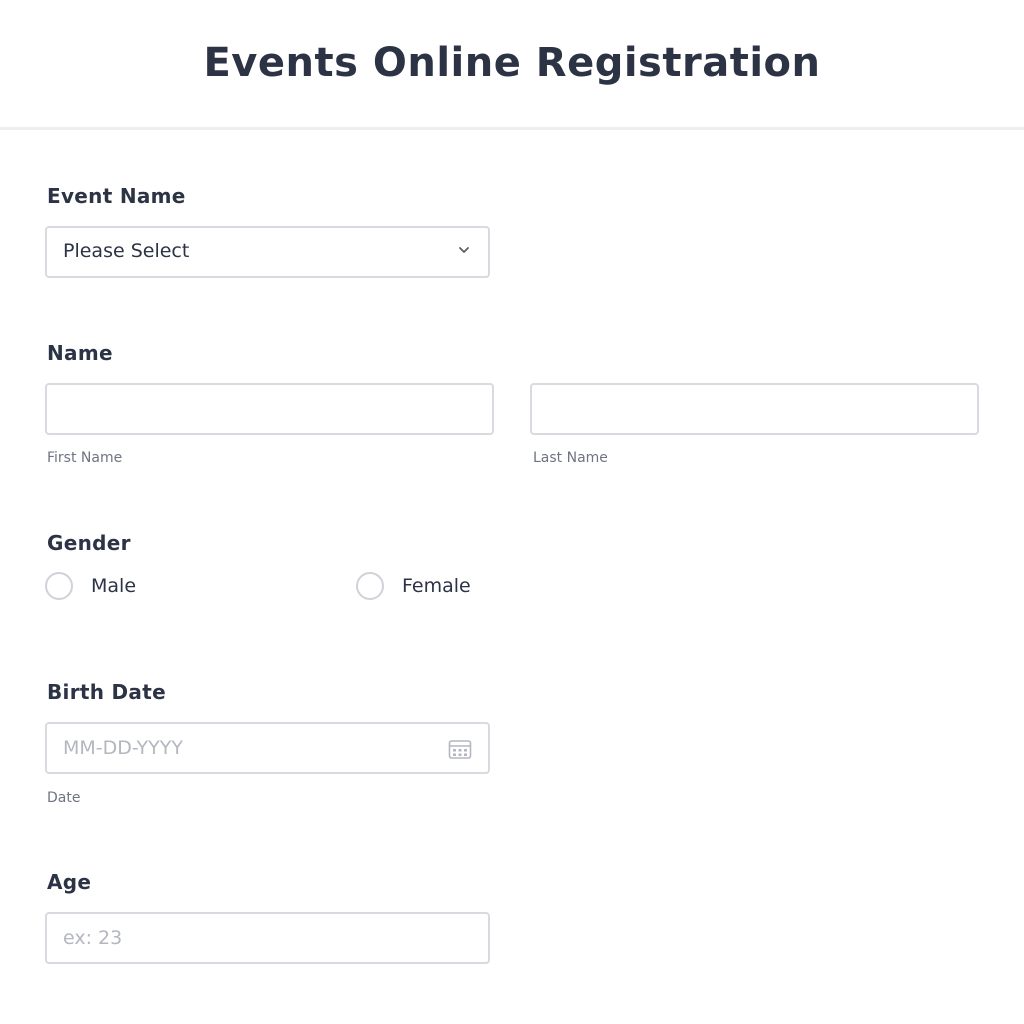  Describe the element at coordinates (59, 586) in the screenshot. I see `gender-male-radio` at that location.